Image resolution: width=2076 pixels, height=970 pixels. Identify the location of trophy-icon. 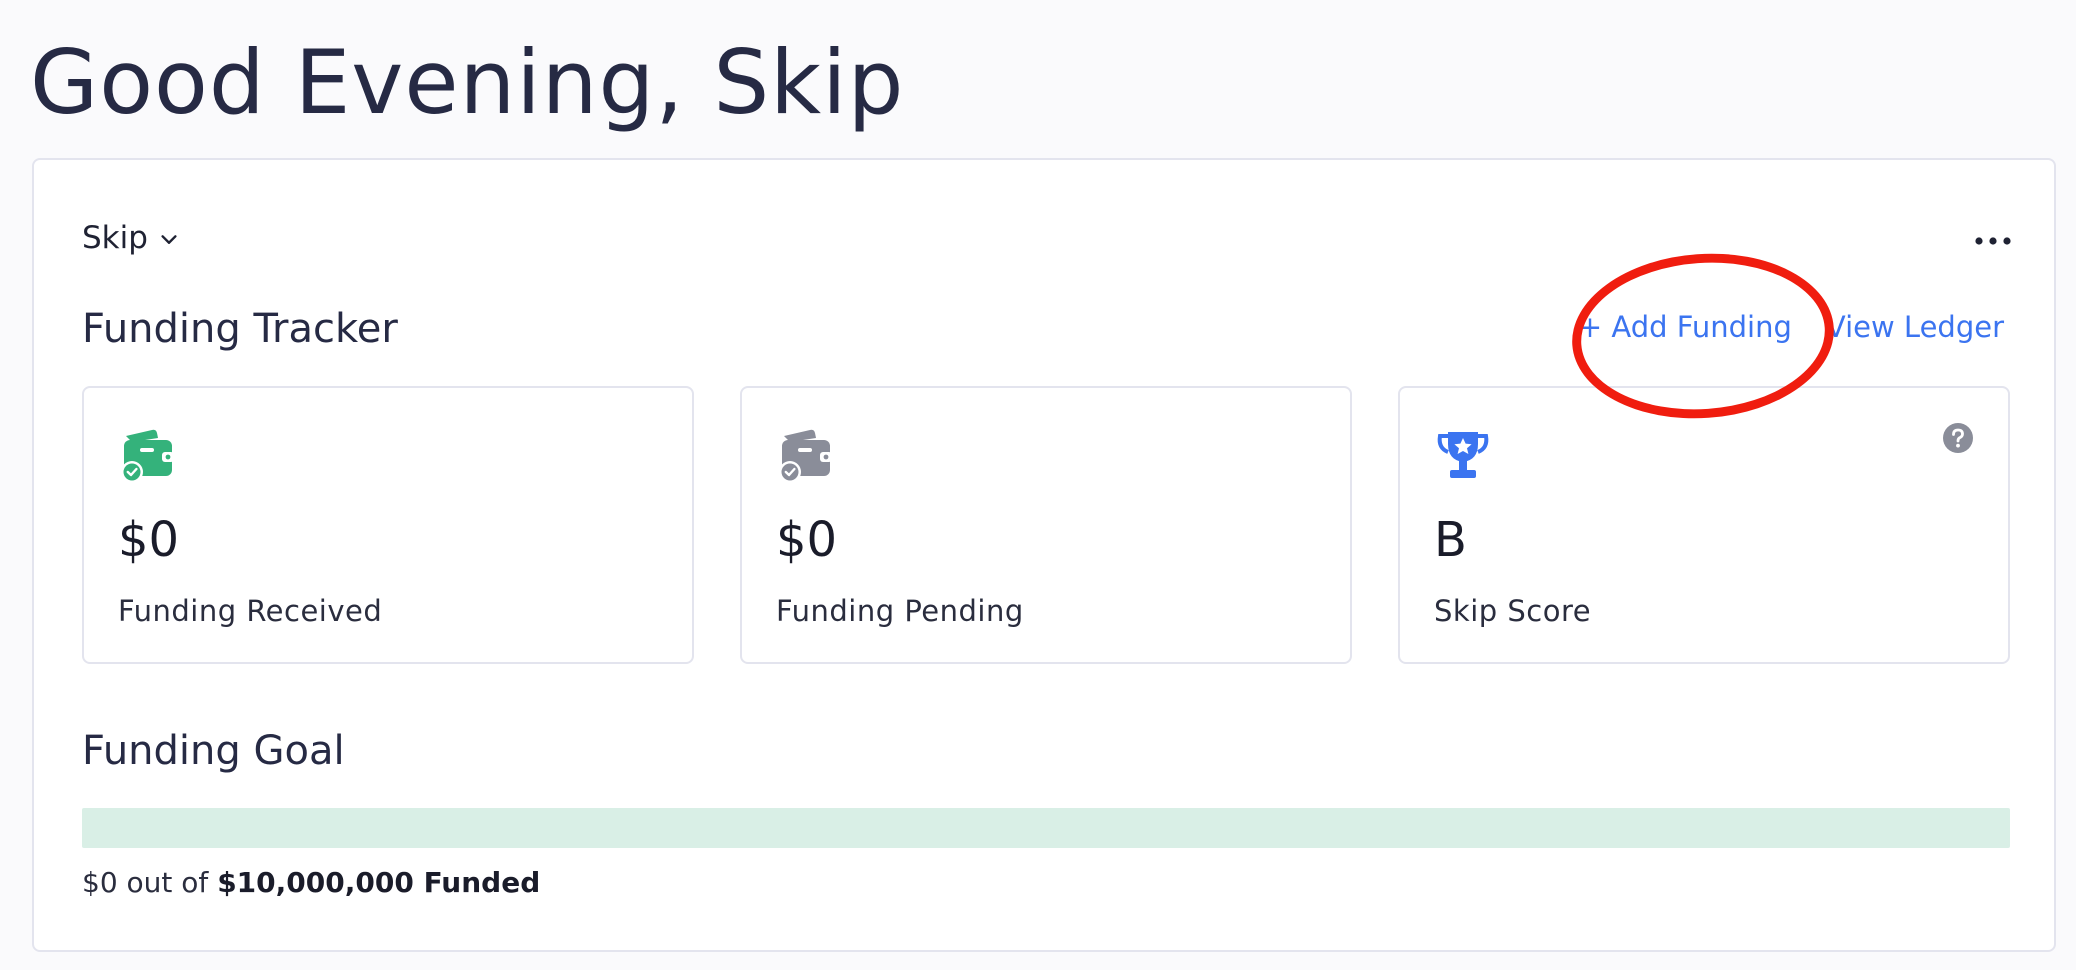
(1463, 455).